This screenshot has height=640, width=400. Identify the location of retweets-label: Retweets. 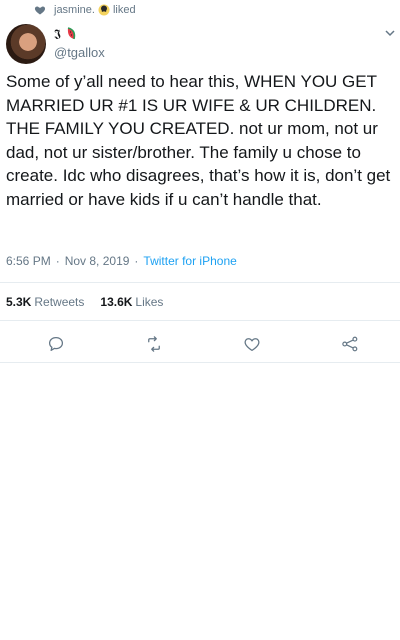
(59, 302).